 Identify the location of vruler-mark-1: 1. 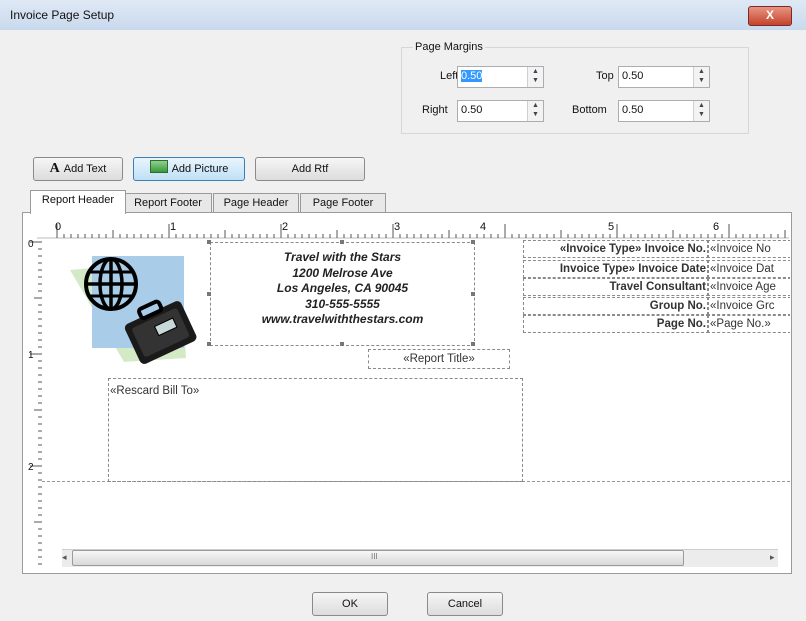
(31, 355).